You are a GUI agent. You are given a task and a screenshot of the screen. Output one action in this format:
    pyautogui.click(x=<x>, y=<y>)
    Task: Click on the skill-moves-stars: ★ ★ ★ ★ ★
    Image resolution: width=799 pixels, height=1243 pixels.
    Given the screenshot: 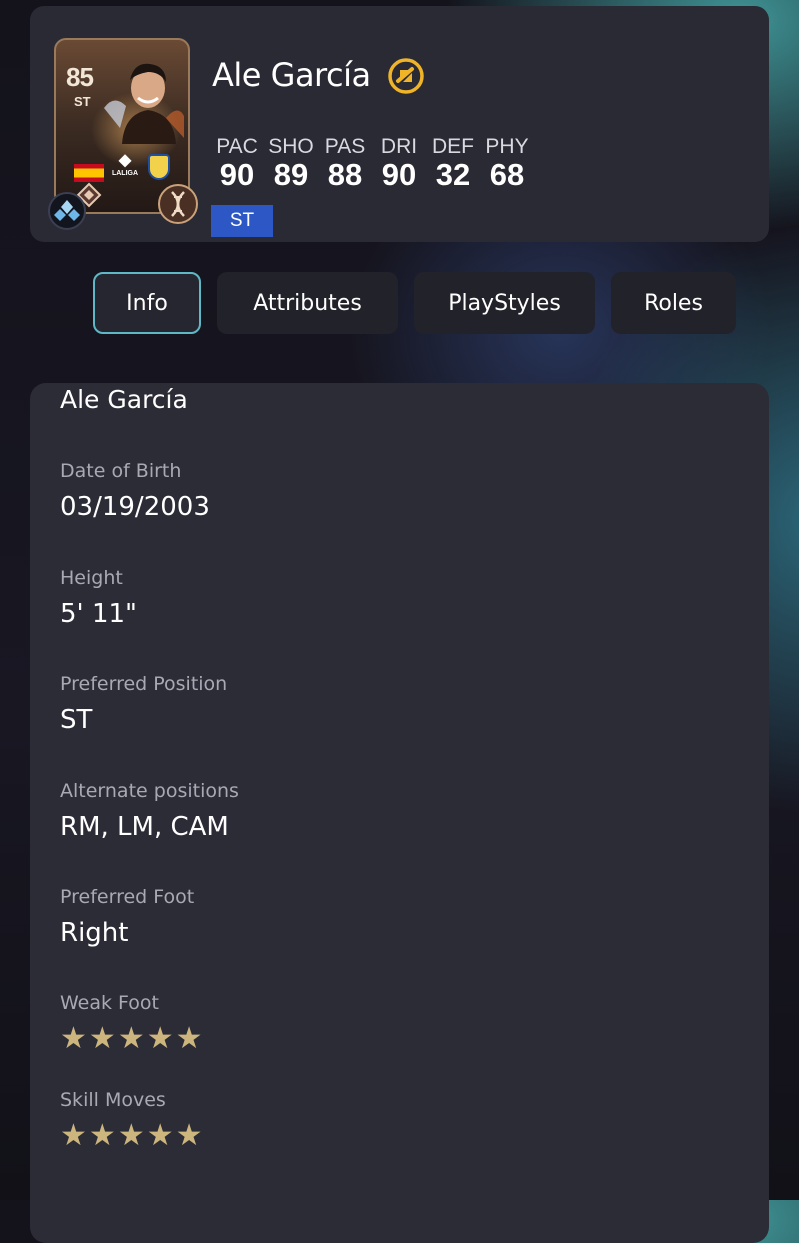 What is the action you would take?
    pyautogui.click(x=131, y=1136)
    